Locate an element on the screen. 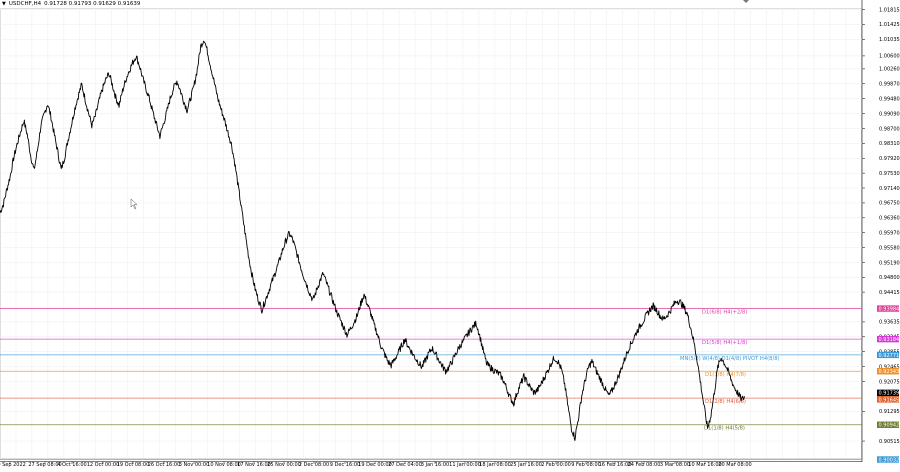 The width and height of the screenshot is (900, 472). x-tick-label: 3 Nov 00:00 is located at coordinates (194, 465).